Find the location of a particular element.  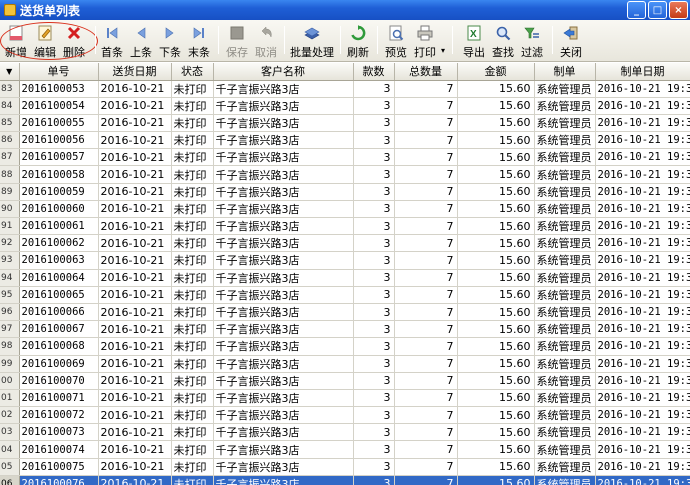

export-button: X 导出 is located at coordinates (474, 41).